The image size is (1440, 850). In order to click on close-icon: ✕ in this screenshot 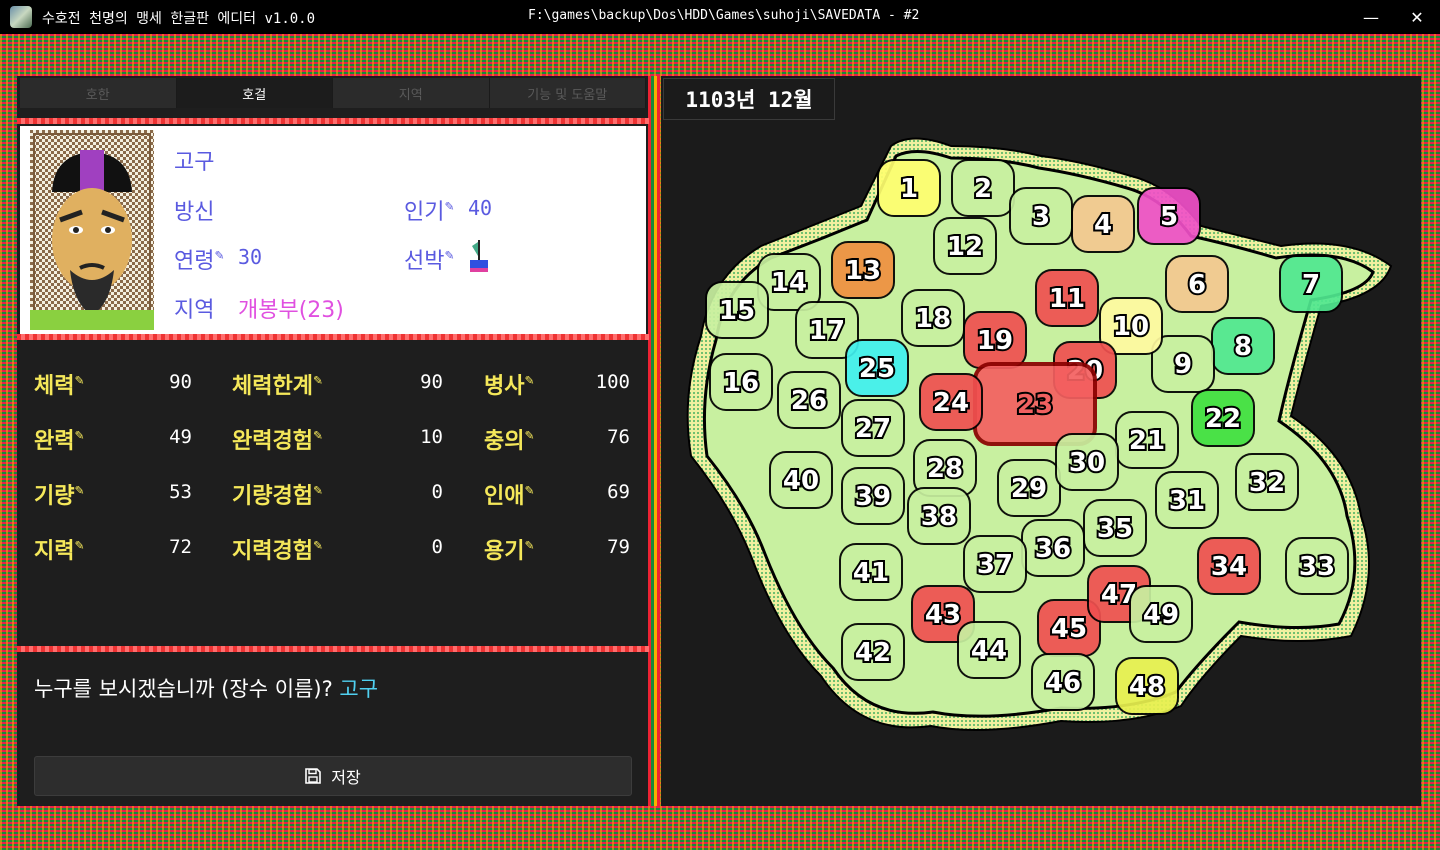, I will do `click(1417, 17)`.